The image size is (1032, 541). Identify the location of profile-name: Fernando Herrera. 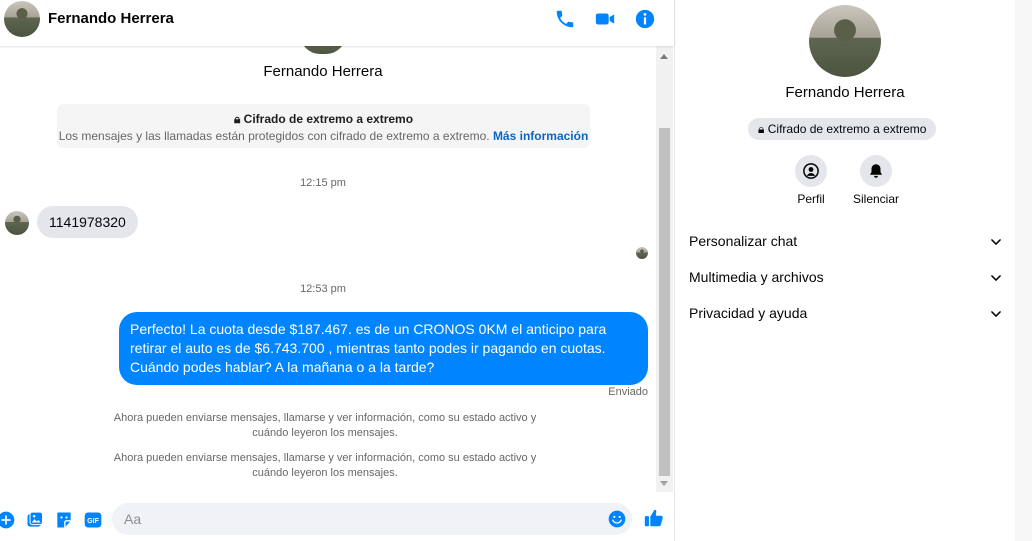
(845, 92).